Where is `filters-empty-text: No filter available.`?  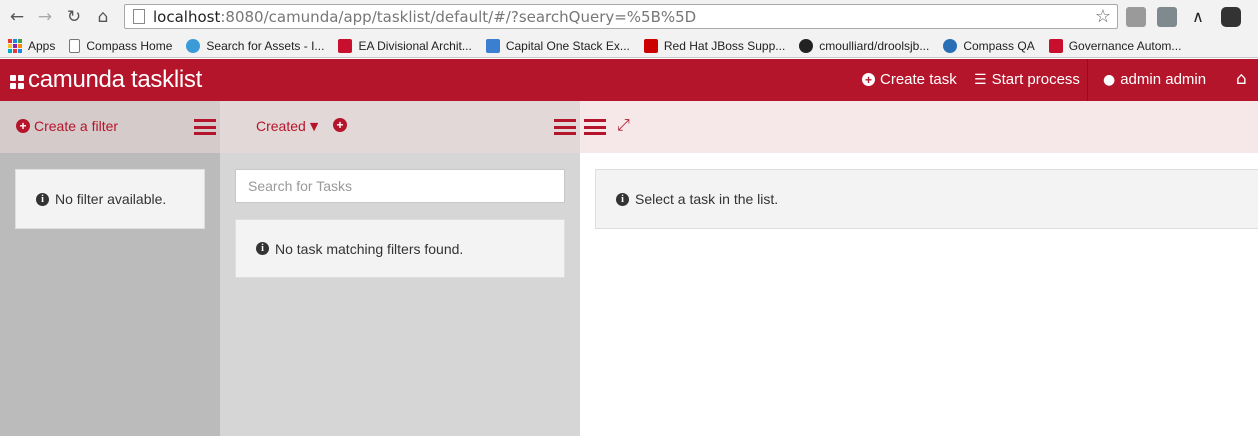 filters-empty-text: No filter available. is located at coordinates (111, 199).